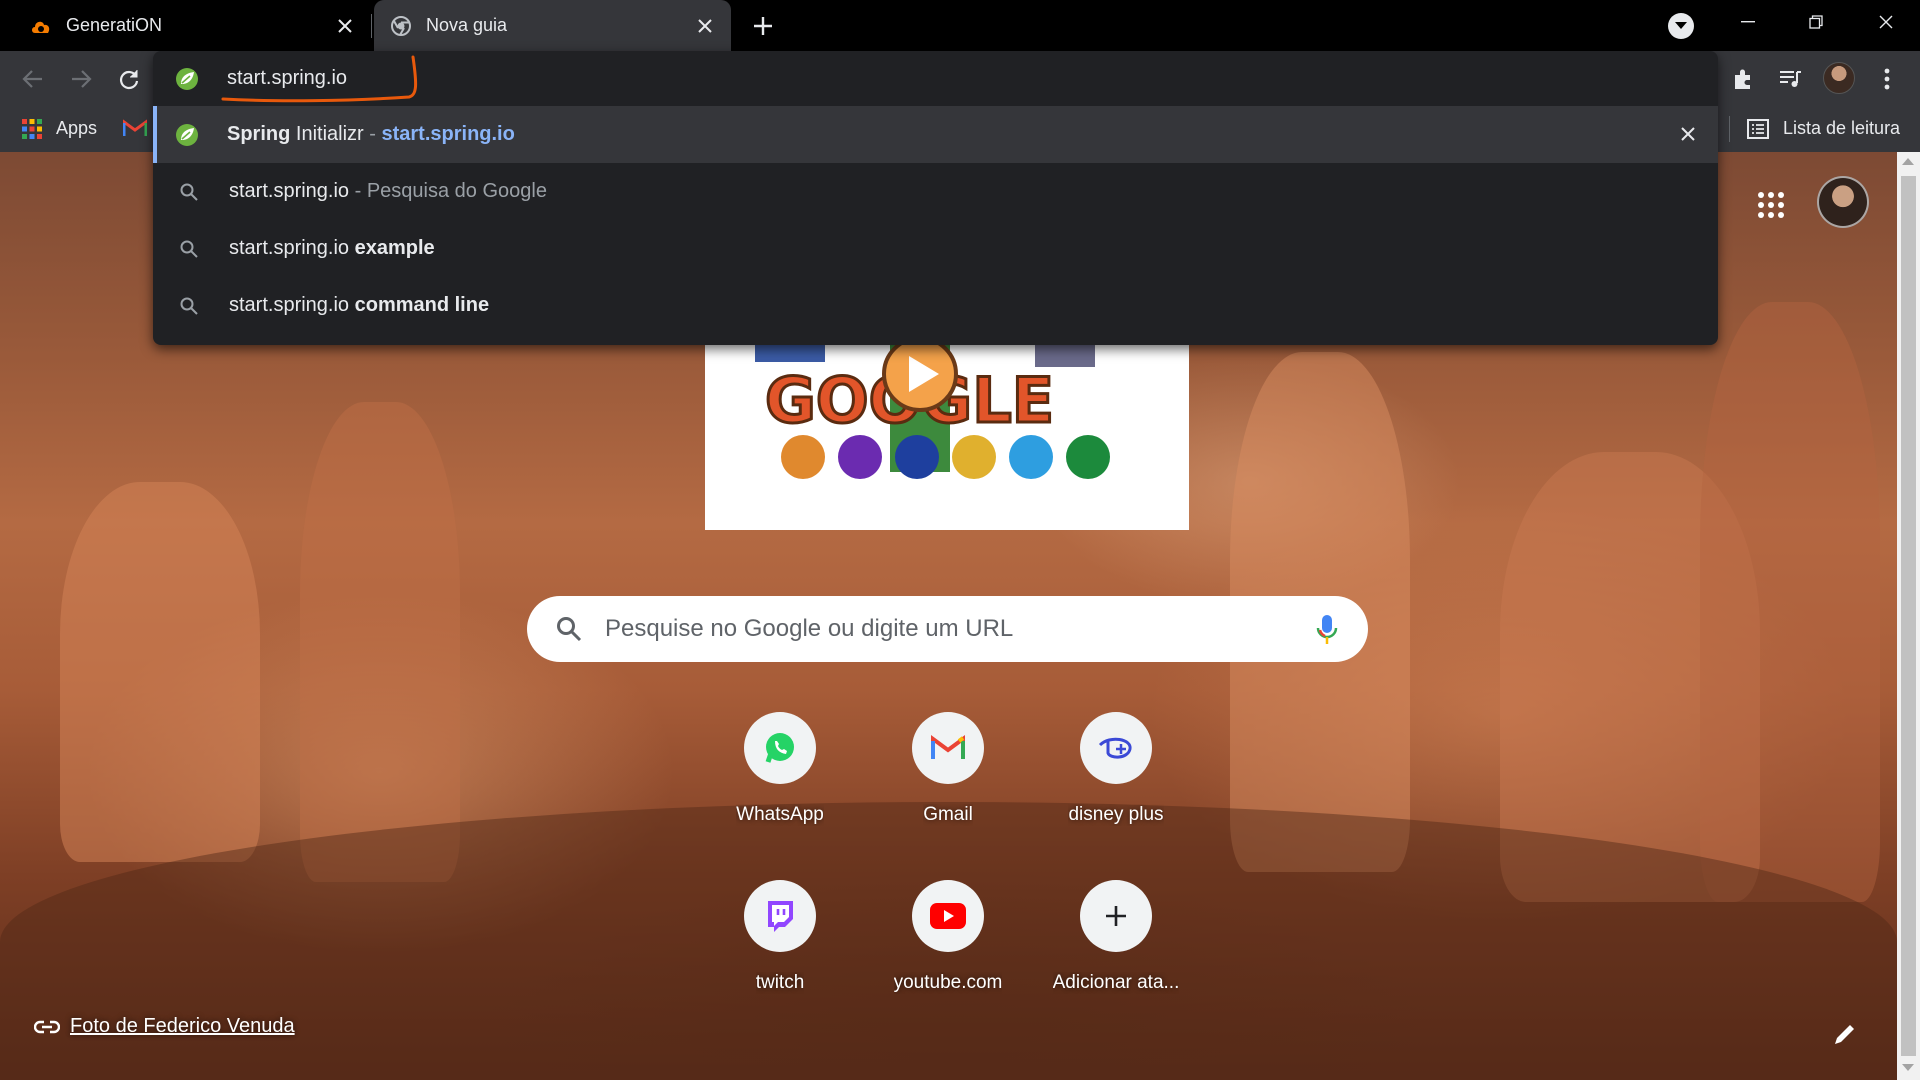  I want to click on disney-plus-icon, so click(1115, 748).